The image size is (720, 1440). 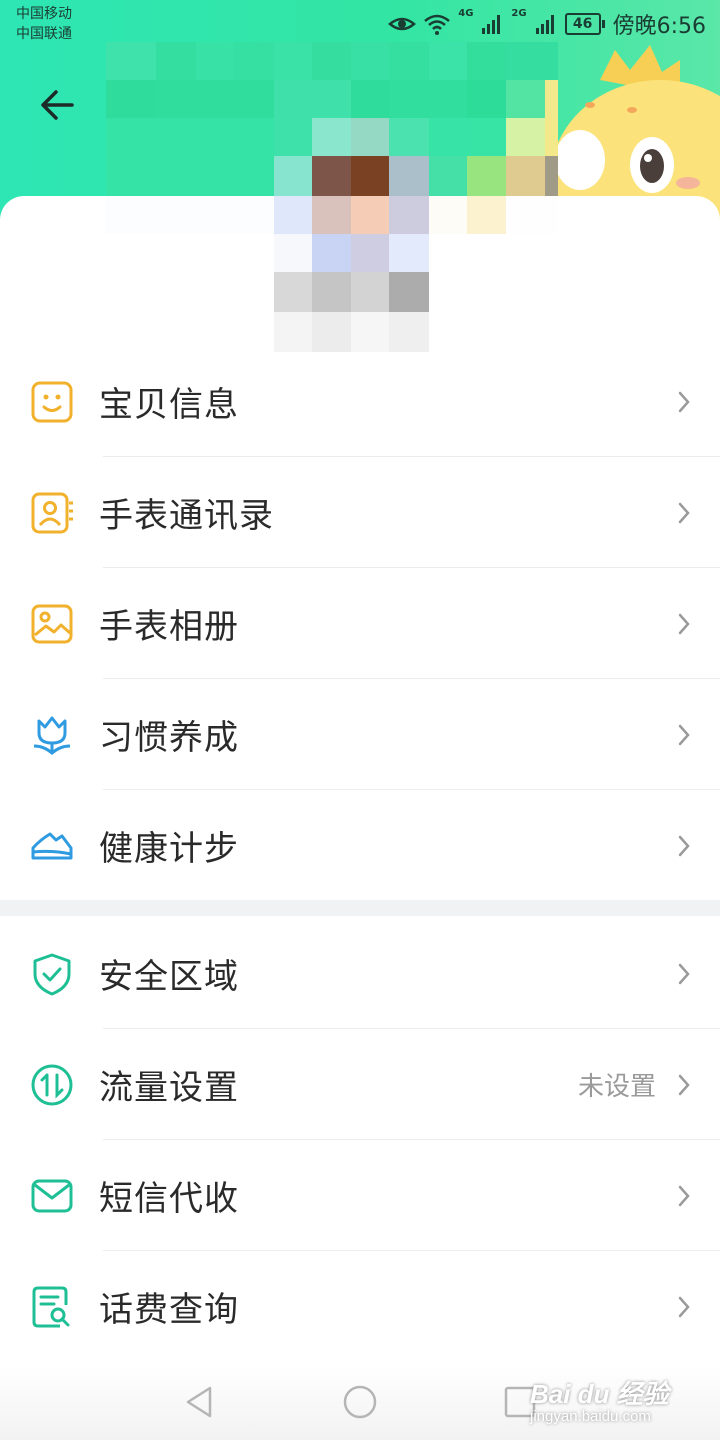 I want to click on battery-level: 46, so click(x=582, y=24).